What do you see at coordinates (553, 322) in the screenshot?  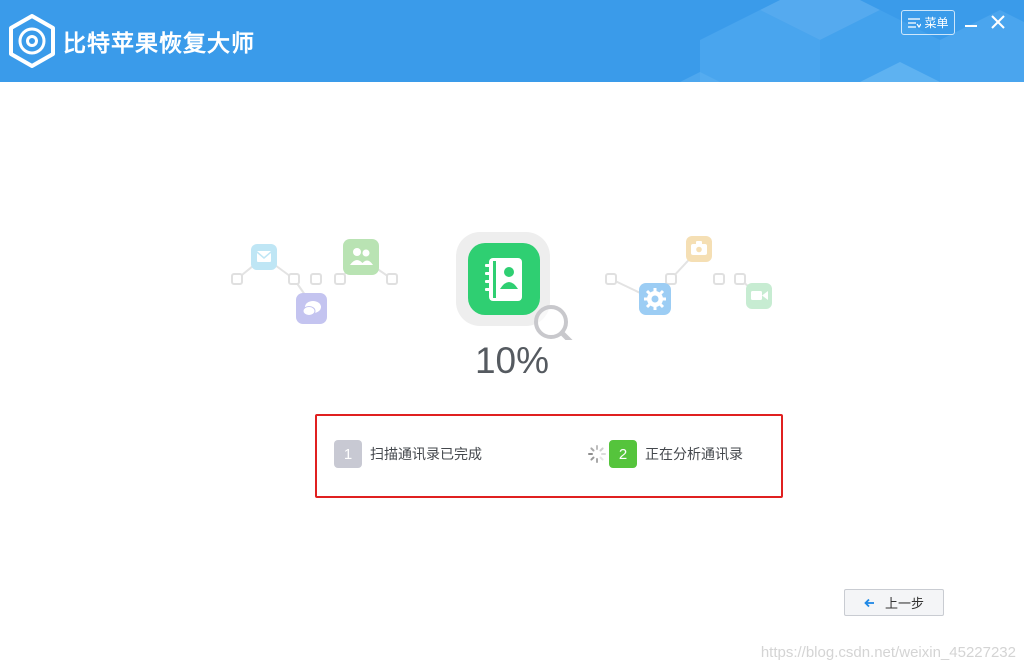 I see `magnifier-icon` at bounding box center [553, 322].